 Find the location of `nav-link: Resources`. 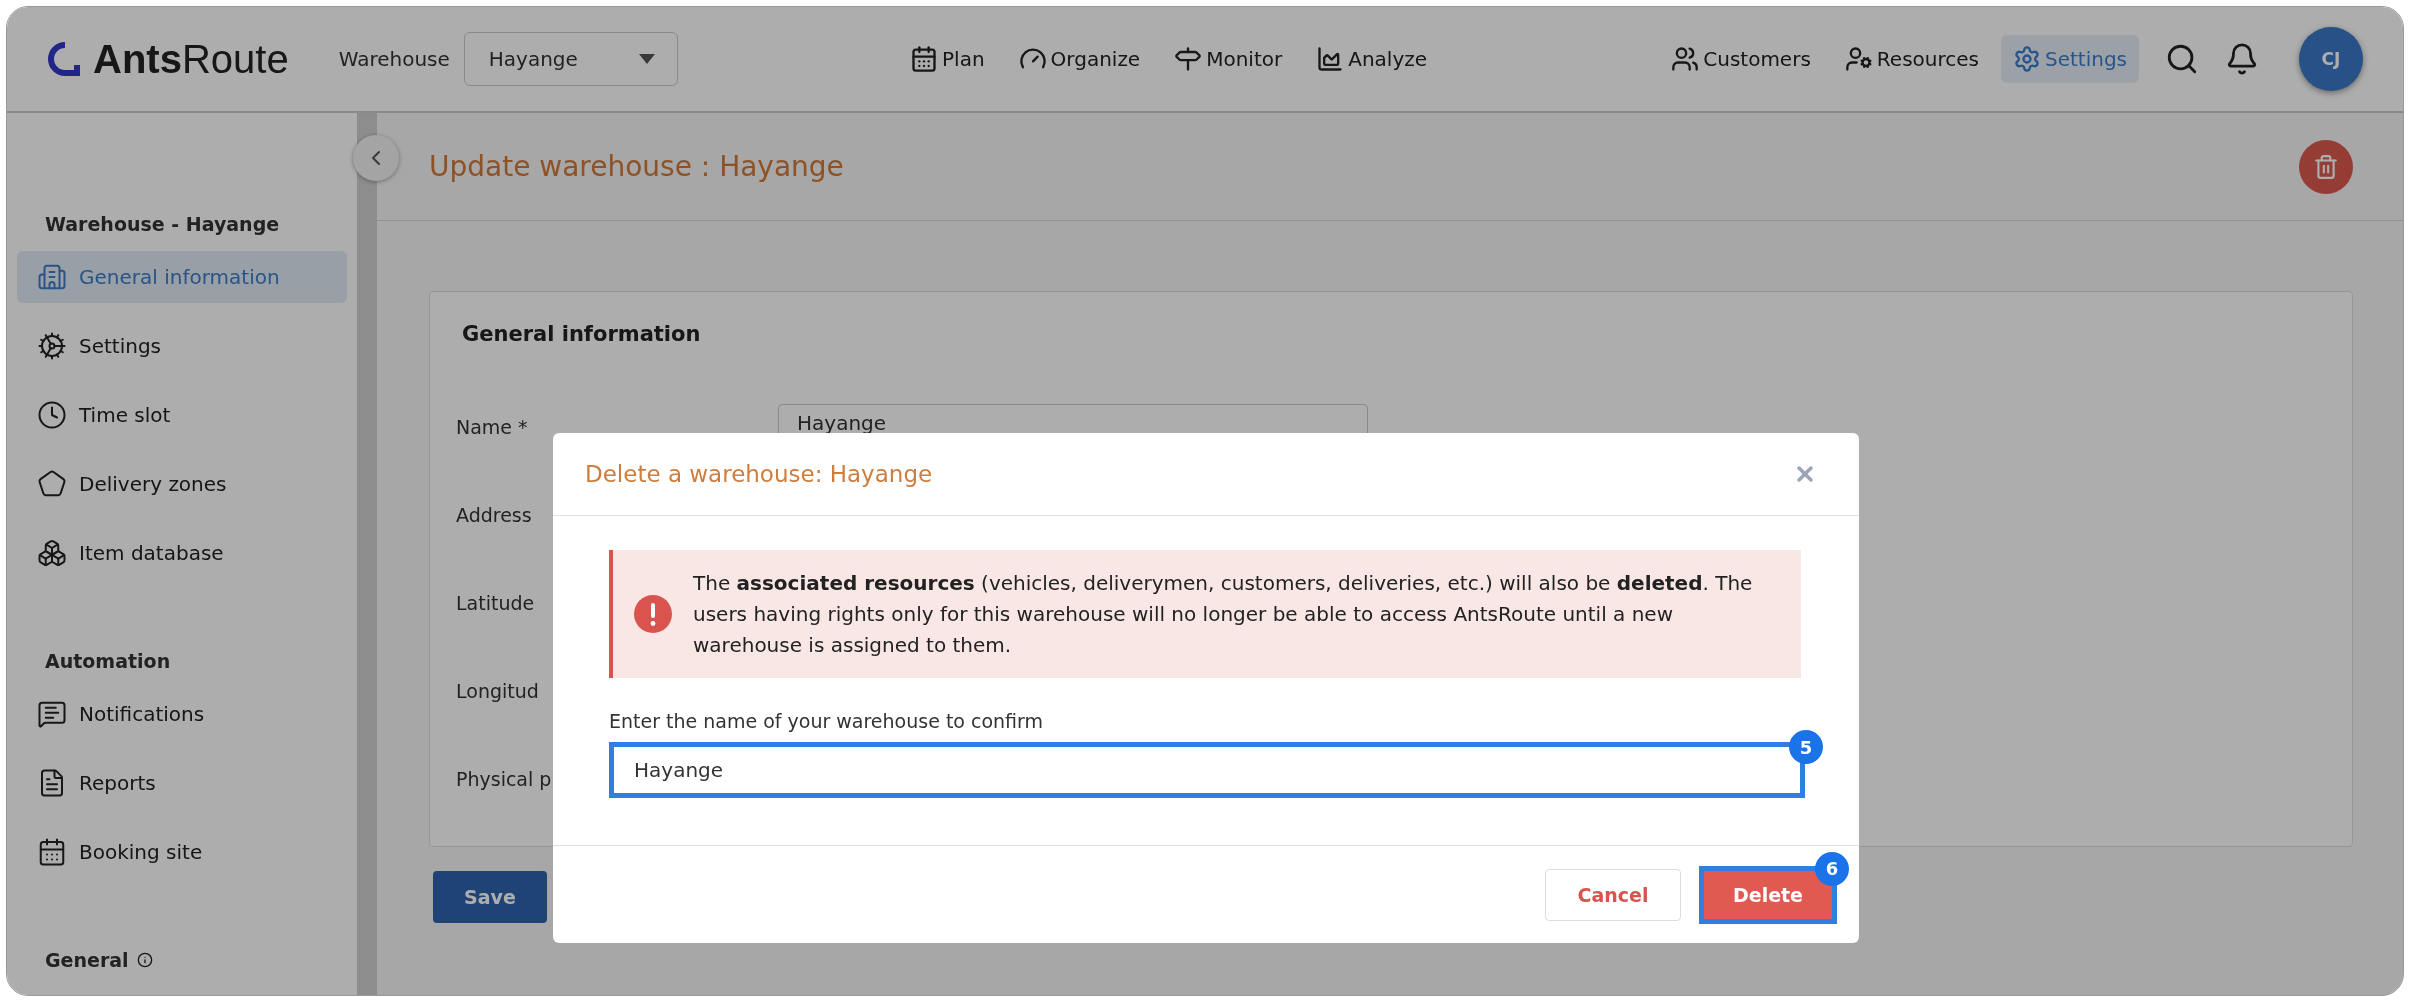

nav-link: Resources is located at coordinates (1911, 59).